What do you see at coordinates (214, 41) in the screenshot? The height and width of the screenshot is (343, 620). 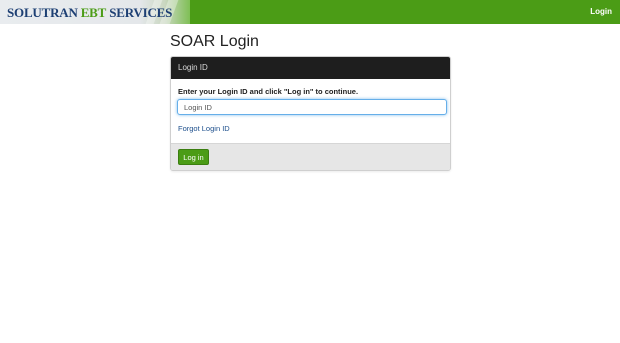 I see `page-title: SOAR Login` at bounding box center [214, 41].